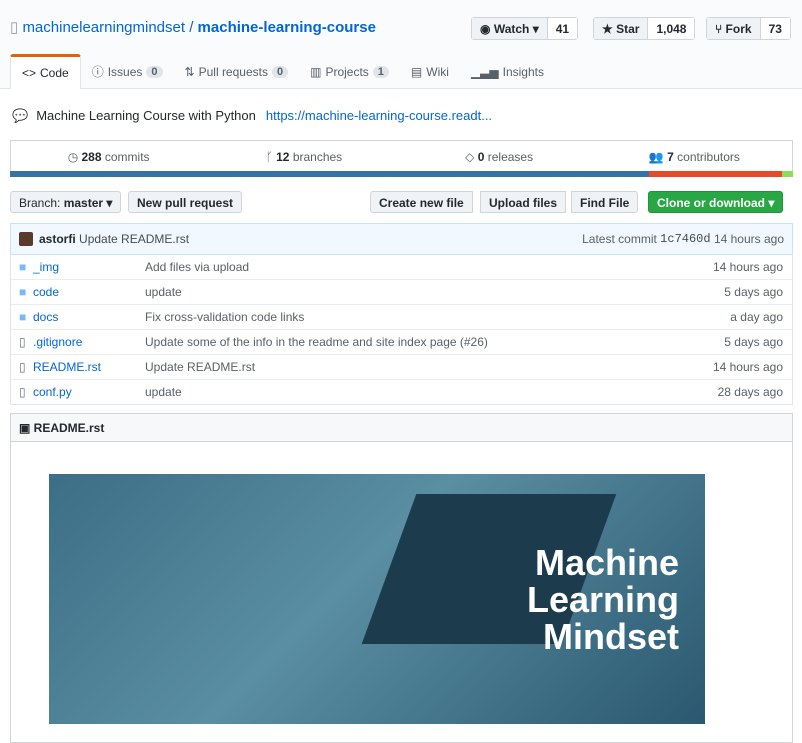 Image resolution: width=802 pixels, height=743 pixels. What do you see at coordinates (610, 636) in the screenshot?
I see `banner-line: Mindset` at bounding box center [610, 636].